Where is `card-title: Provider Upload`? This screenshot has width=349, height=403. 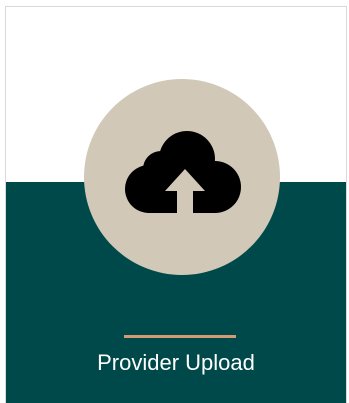 card-title: Provider Upload is located at coordinates (176, 362).